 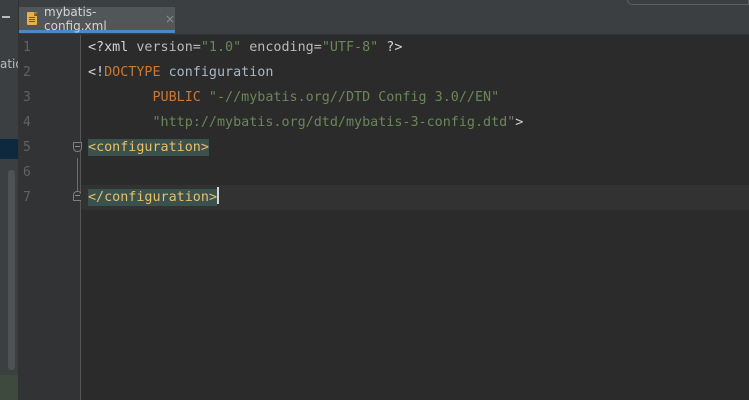 I want to click on line-number: 7, so click(x=27, y=197).